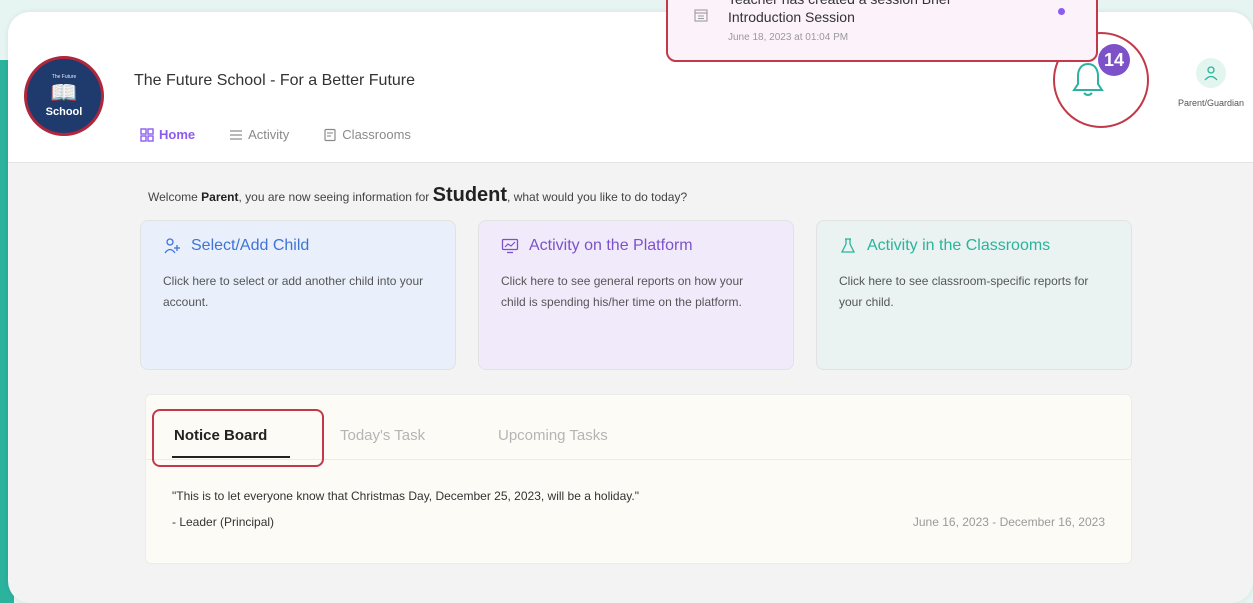 This screenshot has width=1253, height=603. Describe the element at coordinates (597, 197) in the screenshot. I see `welcome-suffix: , what would you like to do today?` at that location.